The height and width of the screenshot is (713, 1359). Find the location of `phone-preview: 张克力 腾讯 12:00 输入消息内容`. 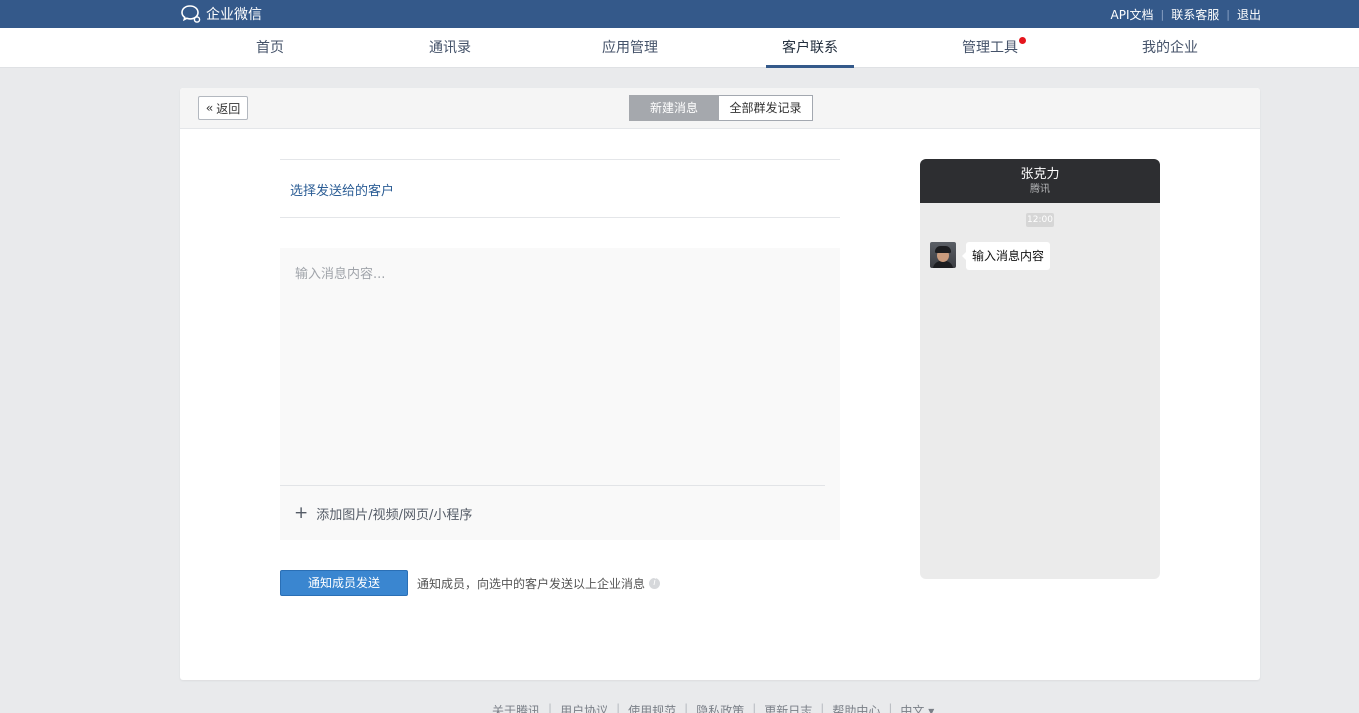

phone-preview: 张克力 腾讯 12:00 输入消息内容 is located at coordinates (1040, 369).